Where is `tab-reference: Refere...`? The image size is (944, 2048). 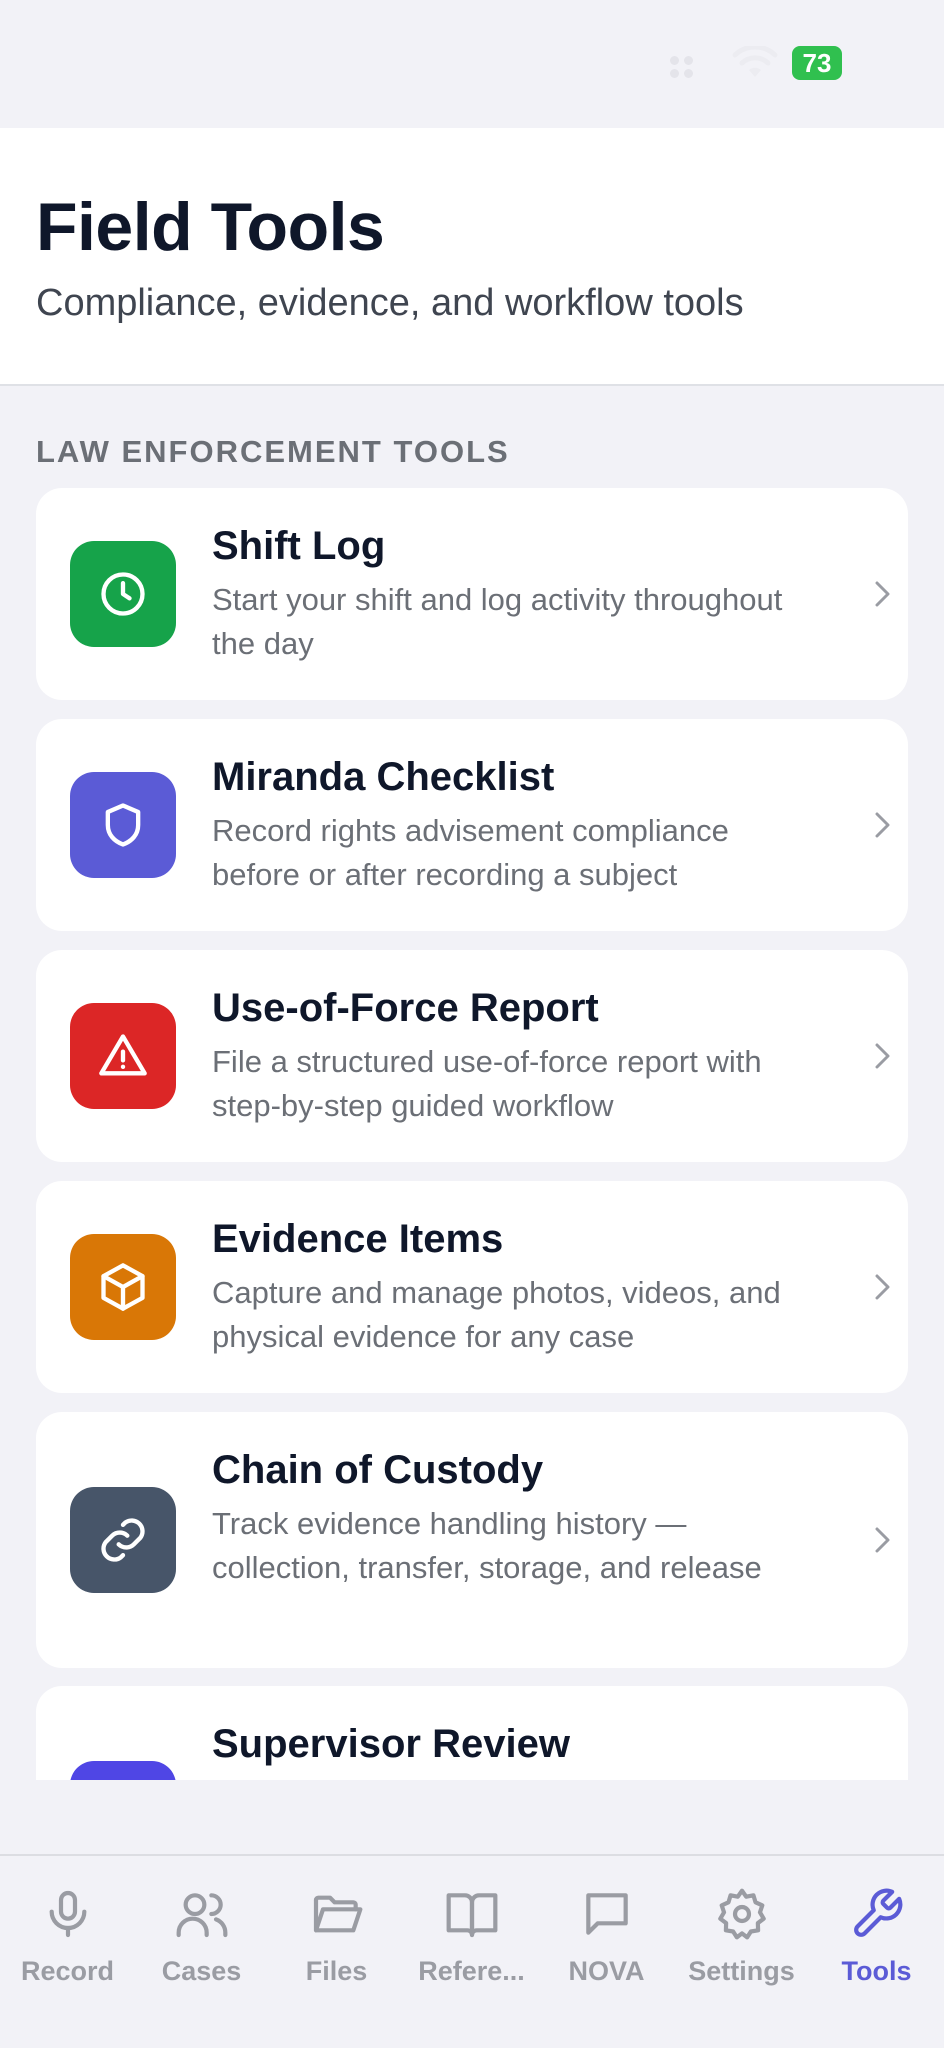
tab-reference: Refere... is located at coordinates (471, 1946).